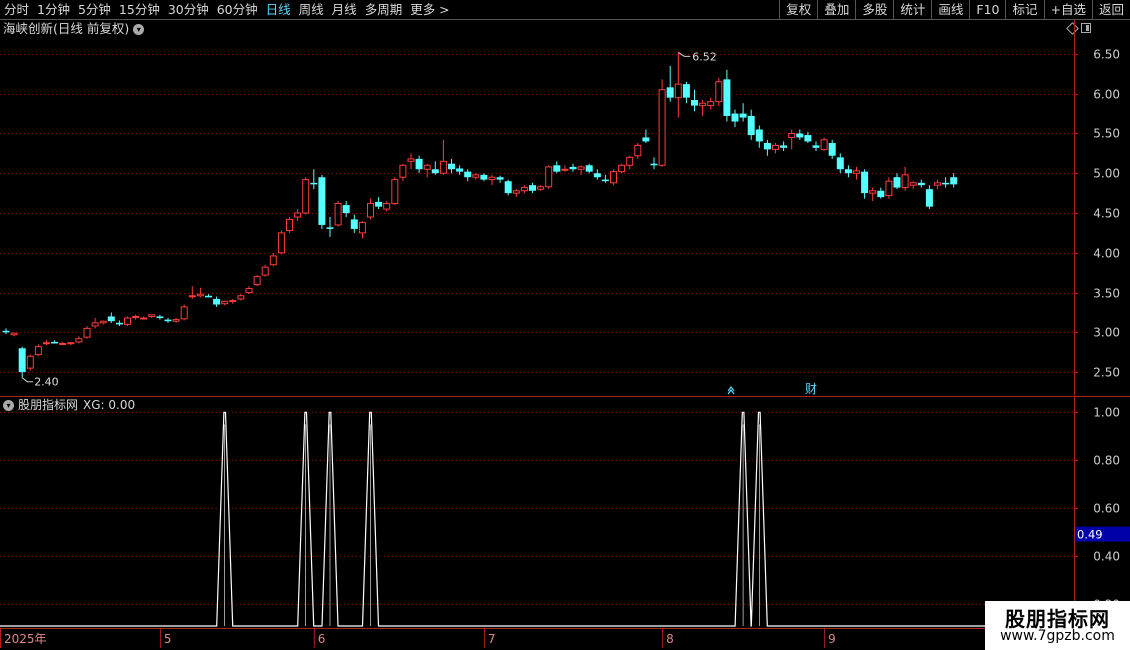 The height and width of the screenshot is (650, 1130). Describe the element at coordinates (1106, 413) in the screenshot. I see `y-tick-label: 1.00` at that location.